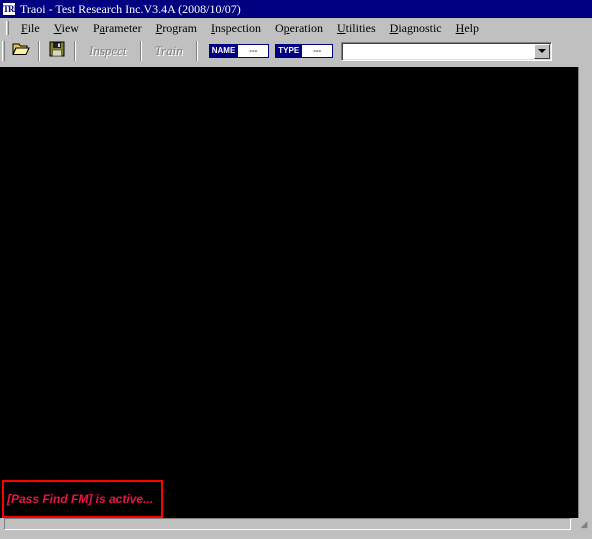  Describe the element at coordinates (471, 27) in the screenshot. I see `menu-item-help-rest: elp` at that location.